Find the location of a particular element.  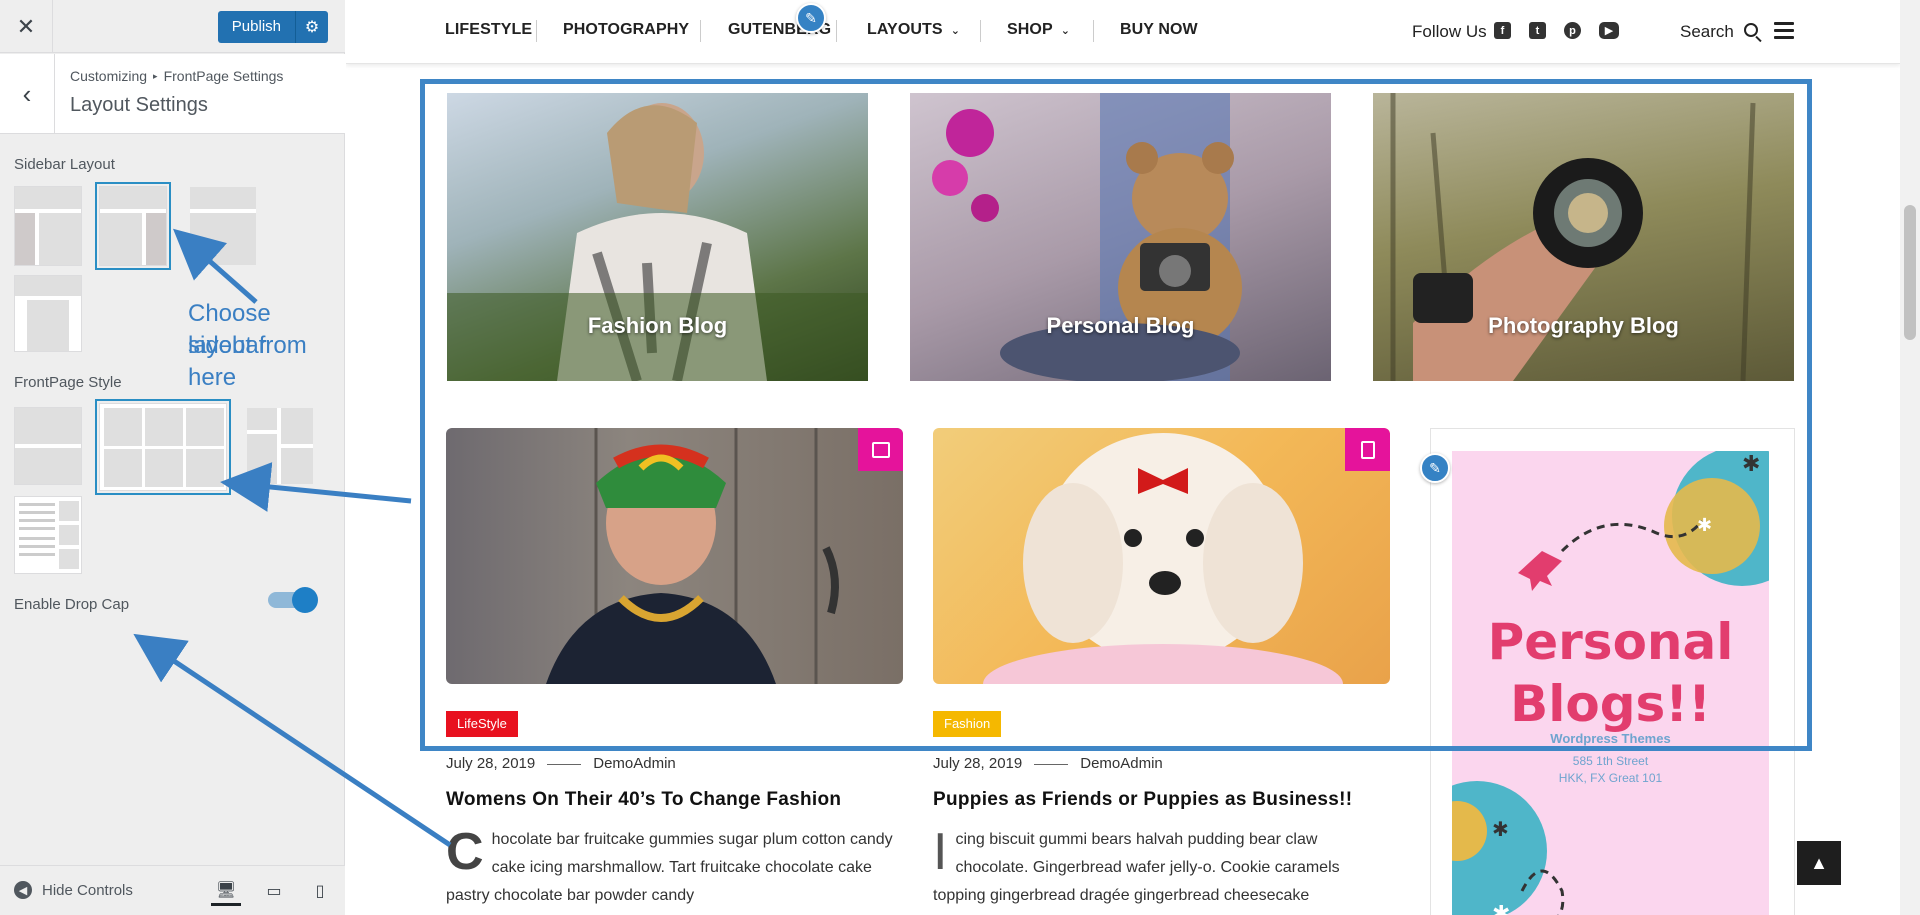

breadcrumb-arrow-icon: ▸ is located at coordinates (155, 76).